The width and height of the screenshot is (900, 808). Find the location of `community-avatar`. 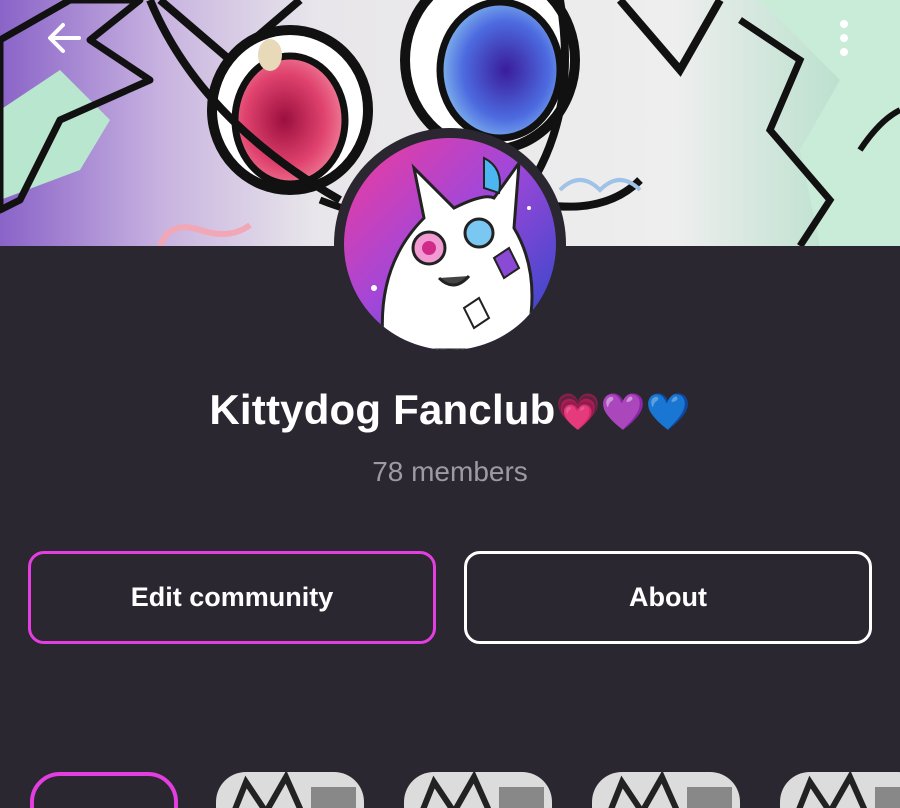

community-avatar is located at coordinates (450, 244).